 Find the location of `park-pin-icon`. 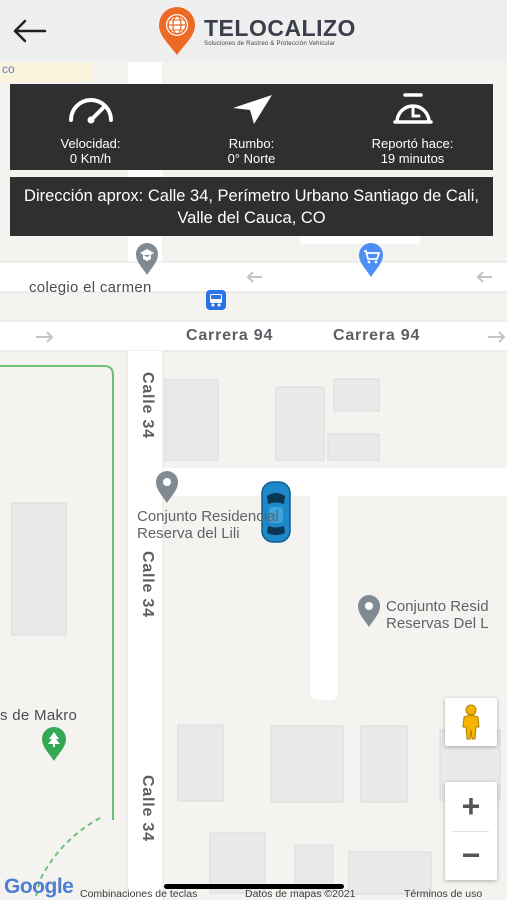

park-pin-icon is located at coordinates (54, 744).